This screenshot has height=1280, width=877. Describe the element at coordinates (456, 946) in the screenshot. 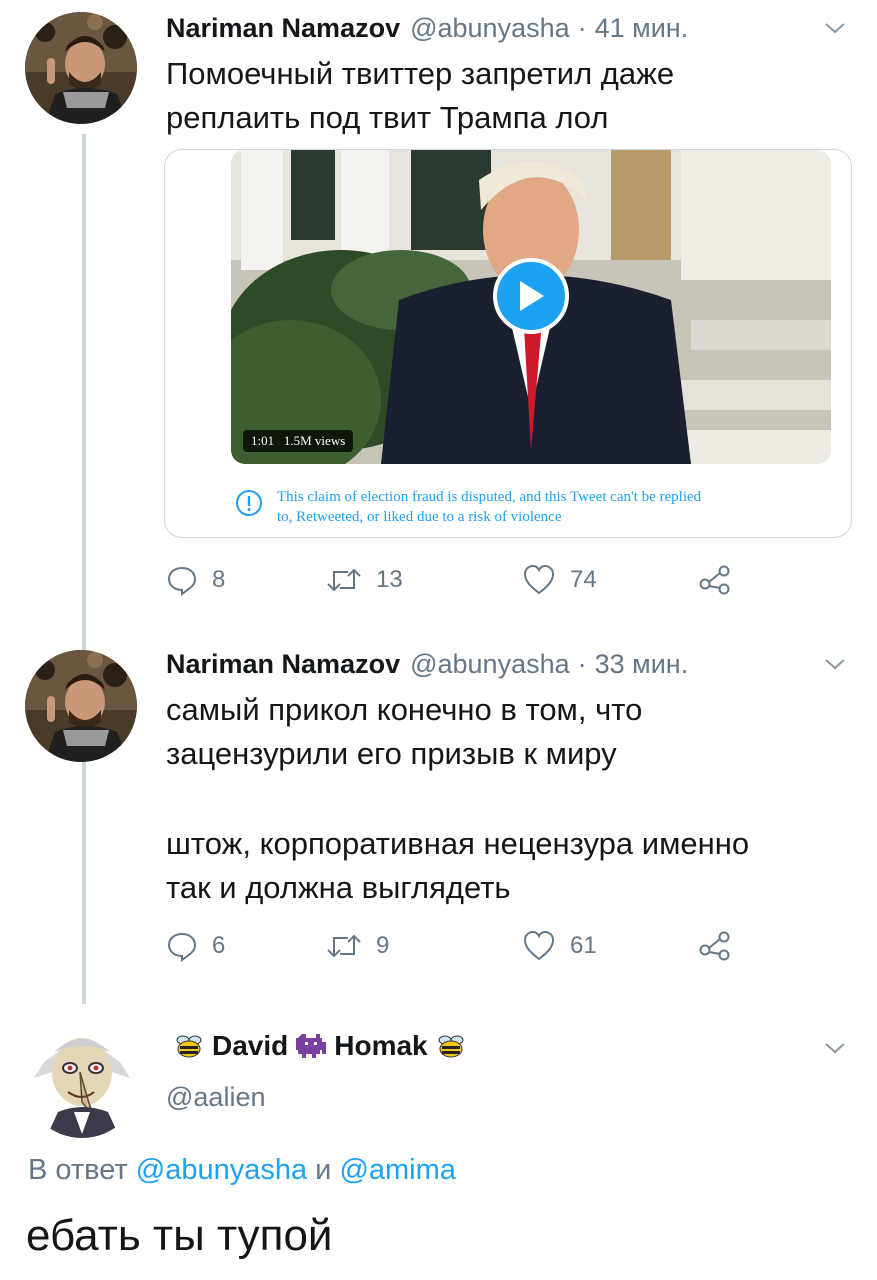

I see `tweet-actions: 6 9 61` at that location.